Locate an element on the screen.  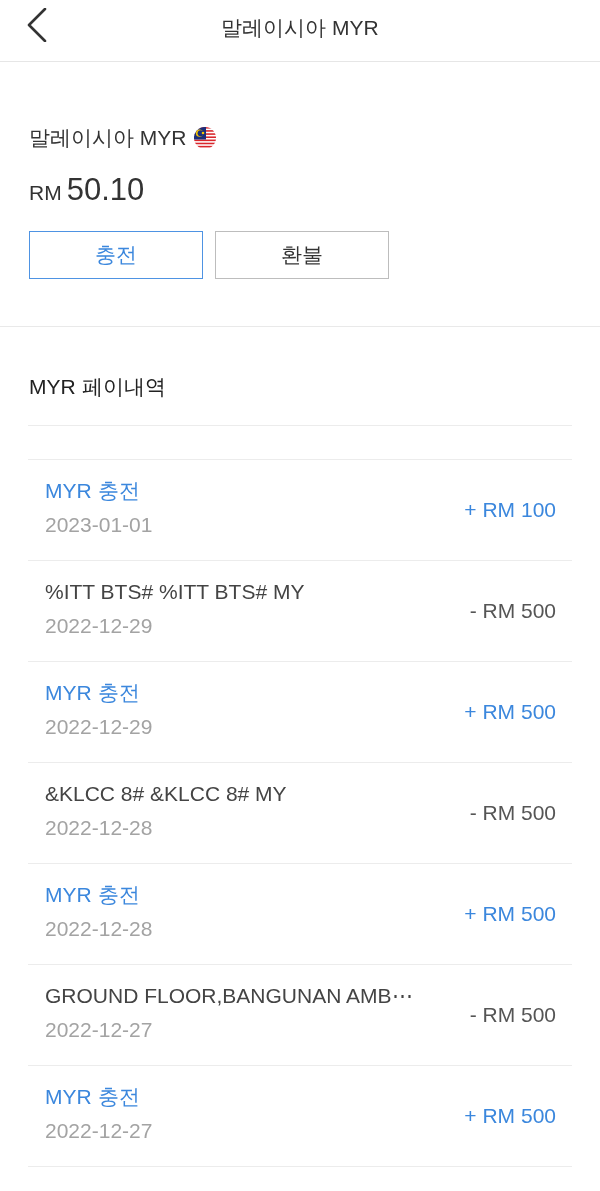
flag-icon is located at coordinates (204, 138).